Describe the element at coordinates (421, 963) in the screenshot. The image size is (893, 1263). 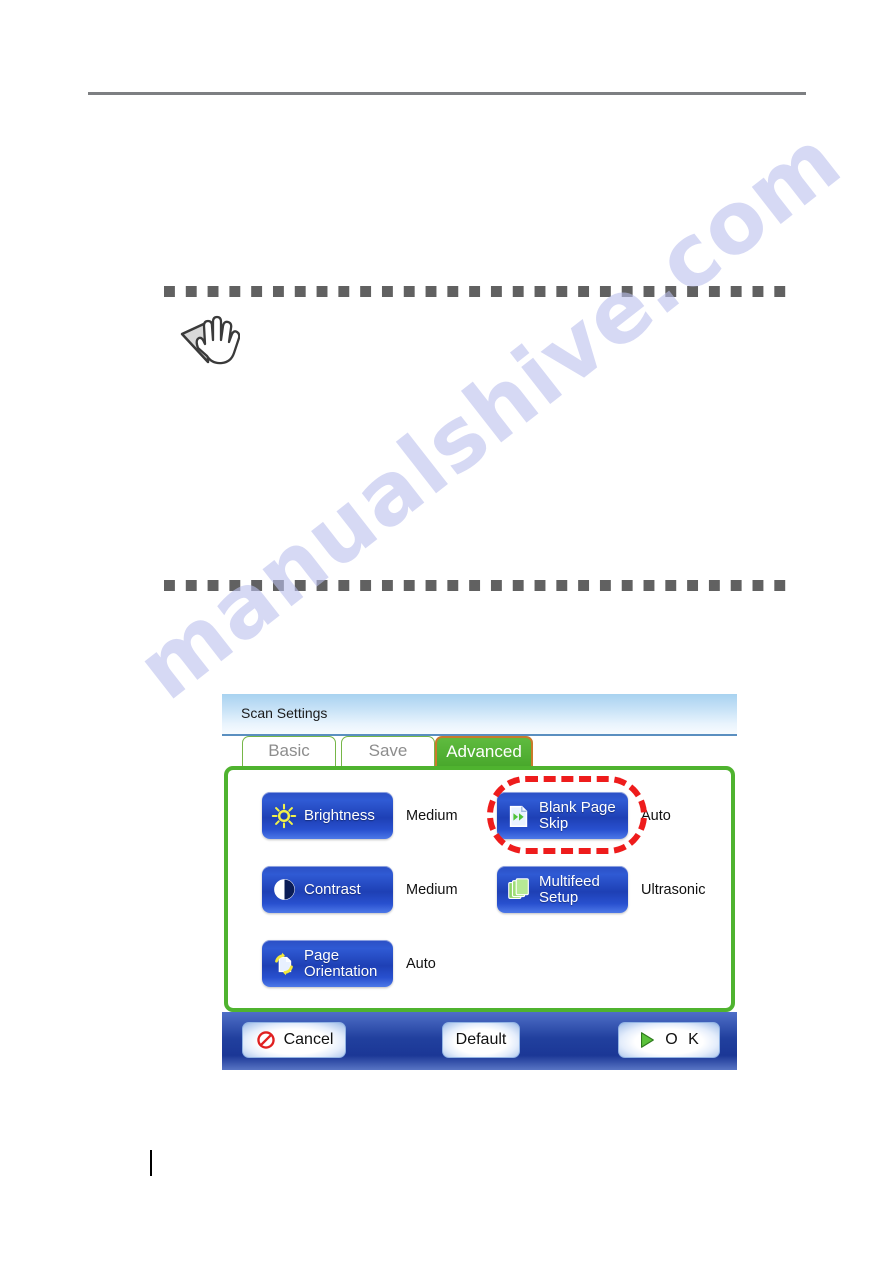
I see `page-orientation-value: Auto` at that location.